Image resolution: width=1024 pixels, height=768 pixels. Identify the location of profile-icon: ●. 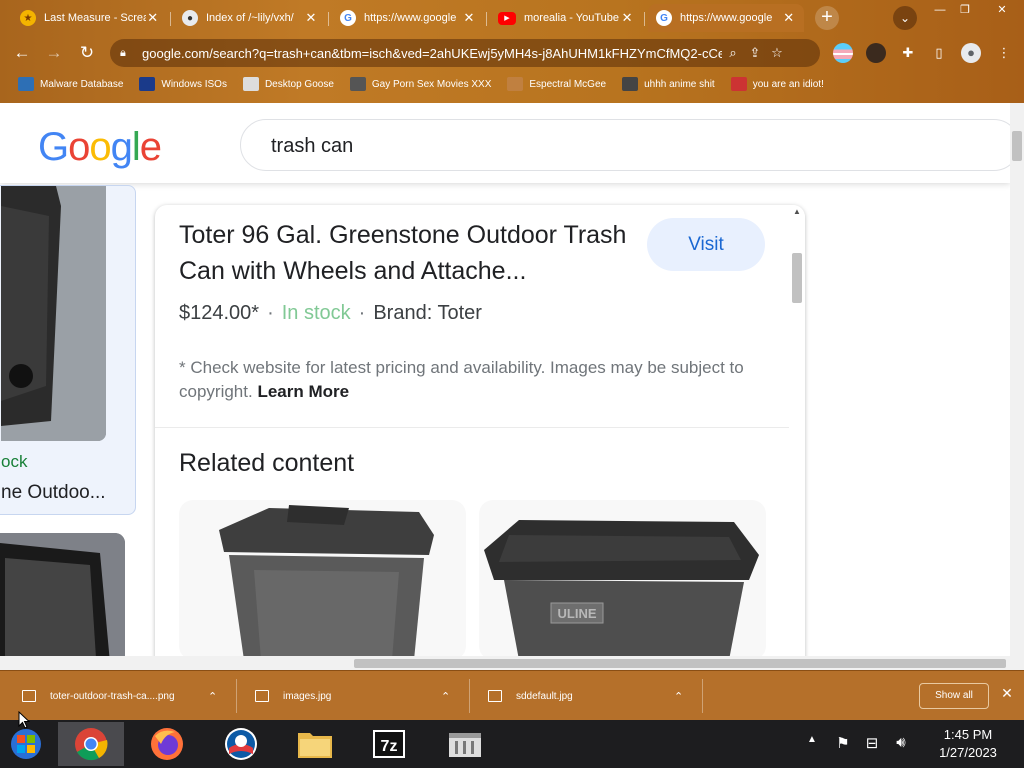
(971, 53).